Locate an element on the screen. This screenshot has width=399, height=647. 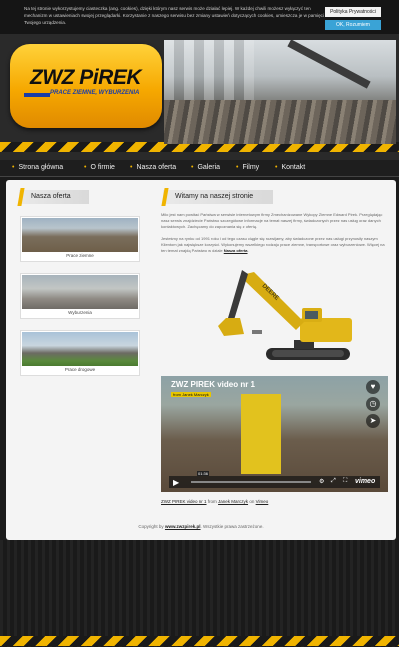
vimeo-link: Vimeo is located at coordinates (262, 501).